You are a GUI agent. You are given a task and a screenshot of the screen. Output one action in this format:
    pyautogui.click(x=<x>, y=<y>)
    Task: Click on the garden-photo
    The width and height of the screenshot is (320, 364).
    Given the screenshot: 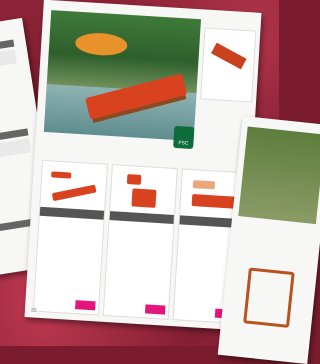 What is the action you would take?
    pyautogui.click(x=279, y=175)
    